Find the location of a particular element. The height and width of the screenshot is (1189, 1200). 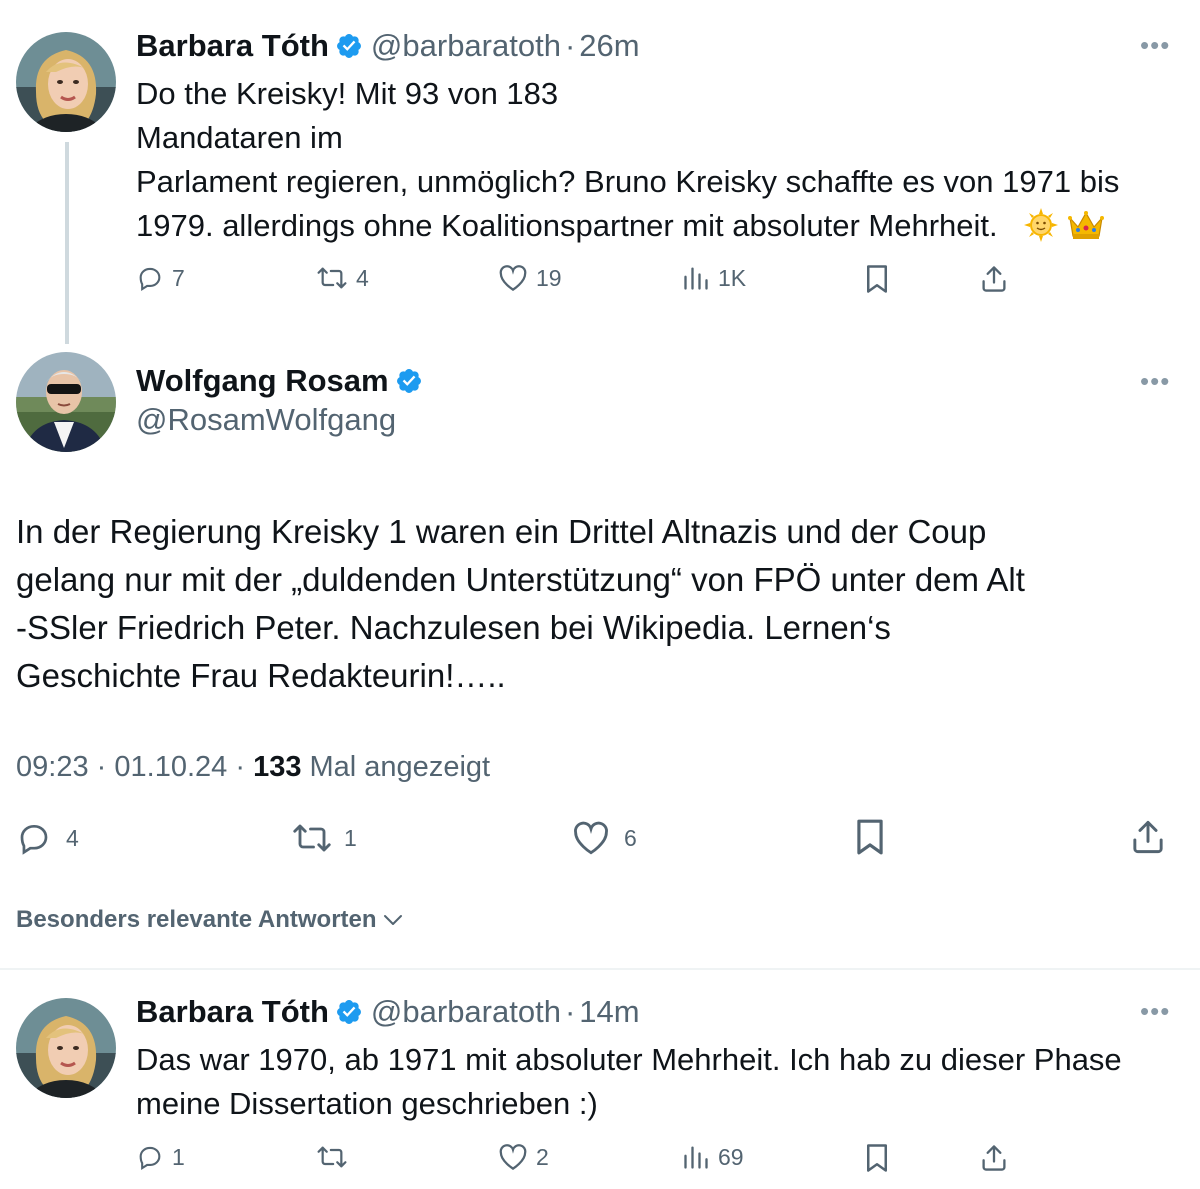

reply-count: 7 is located at coordinates (178, 277).